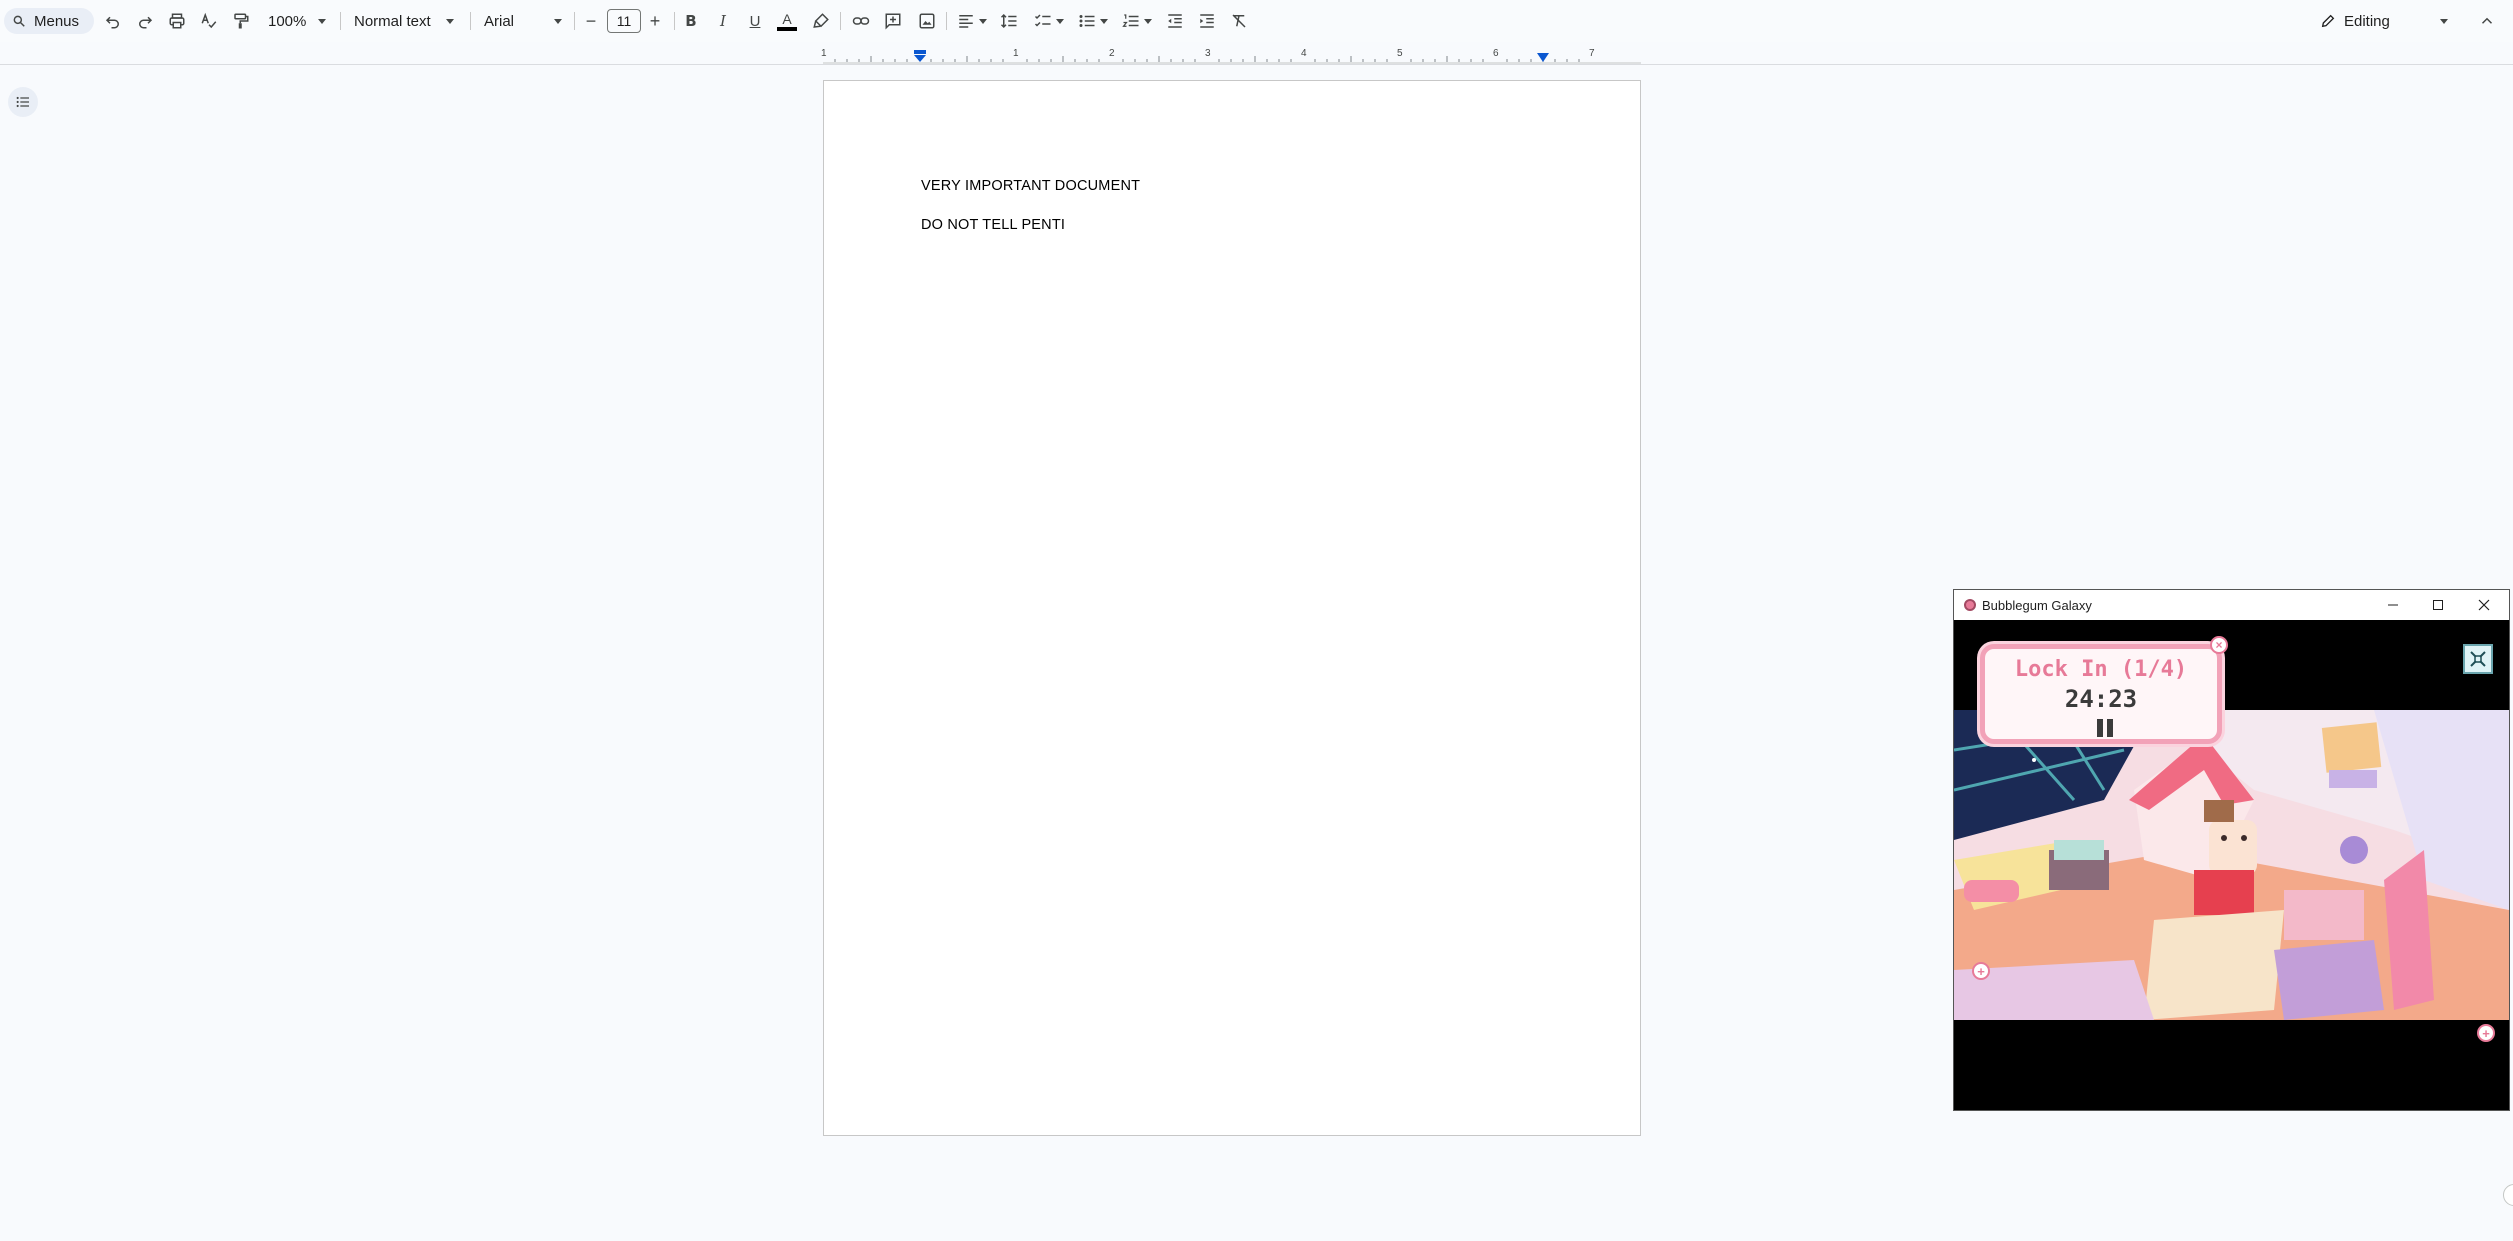  I want to click on add-button-left: +, so click(1981, 971).